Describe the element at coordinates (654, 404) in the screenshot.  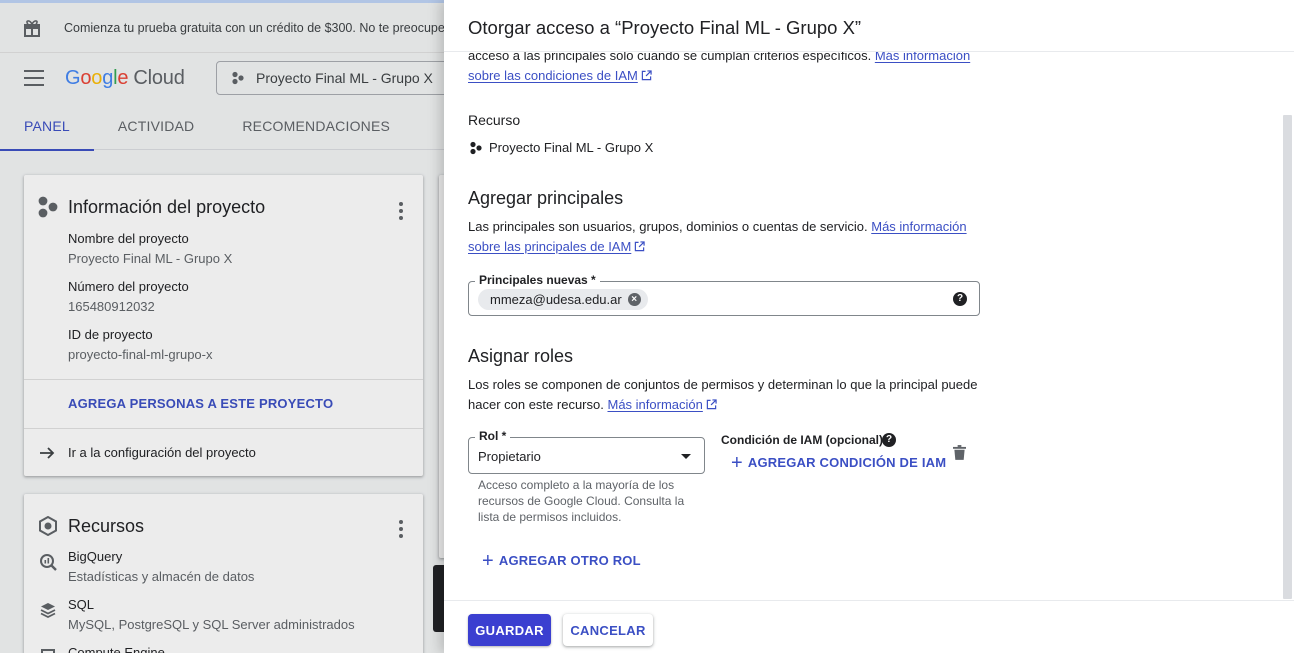
I see `roles-info-link: Más información` at that location.